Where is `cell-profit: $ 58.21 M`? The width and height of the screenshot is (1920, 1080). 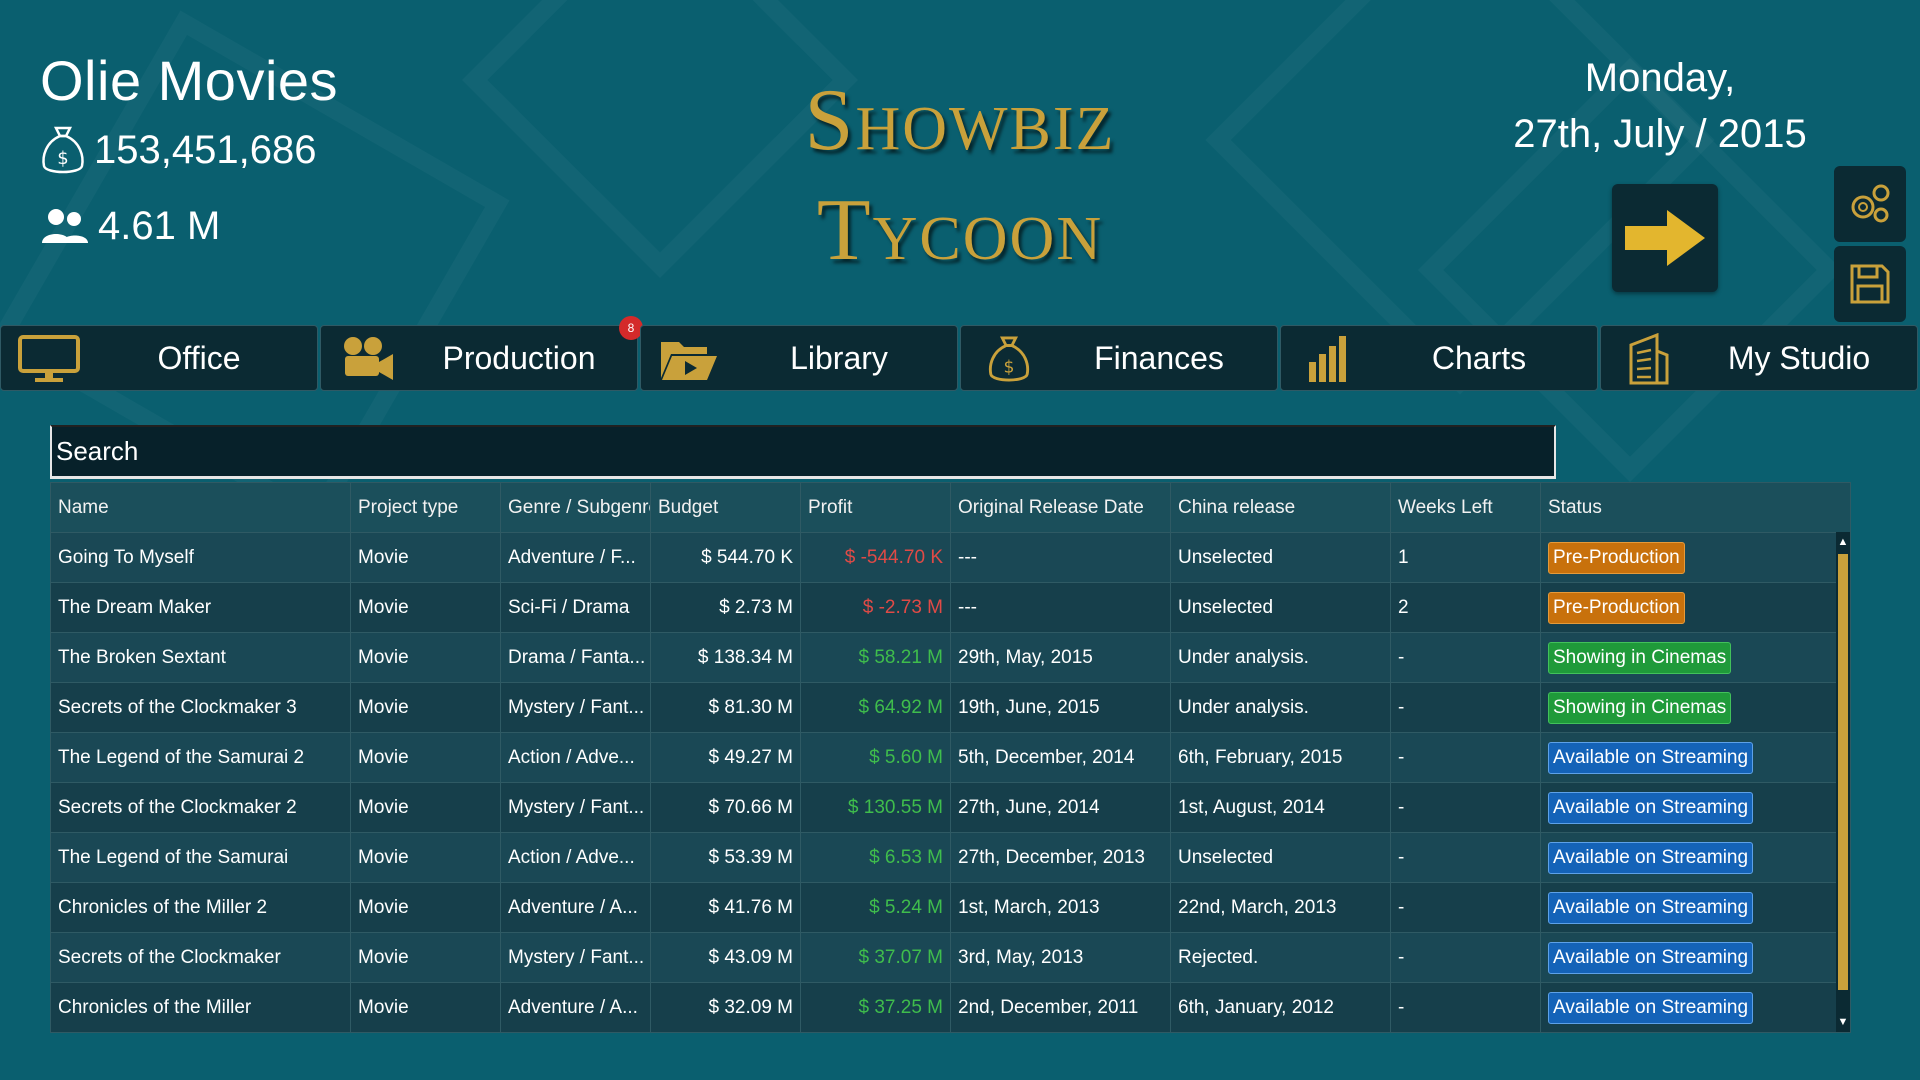 cell-profit: $ 58.21 M is located at coordinates (875, 657).